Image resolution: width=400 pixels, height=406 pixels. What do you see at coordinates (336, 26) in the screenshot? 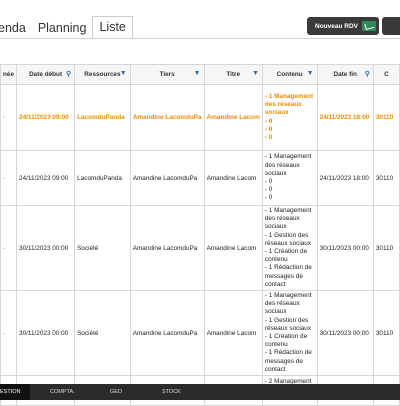
I see `new-appointment-label: Nouveau RDV` at bounding box center [336, 26].